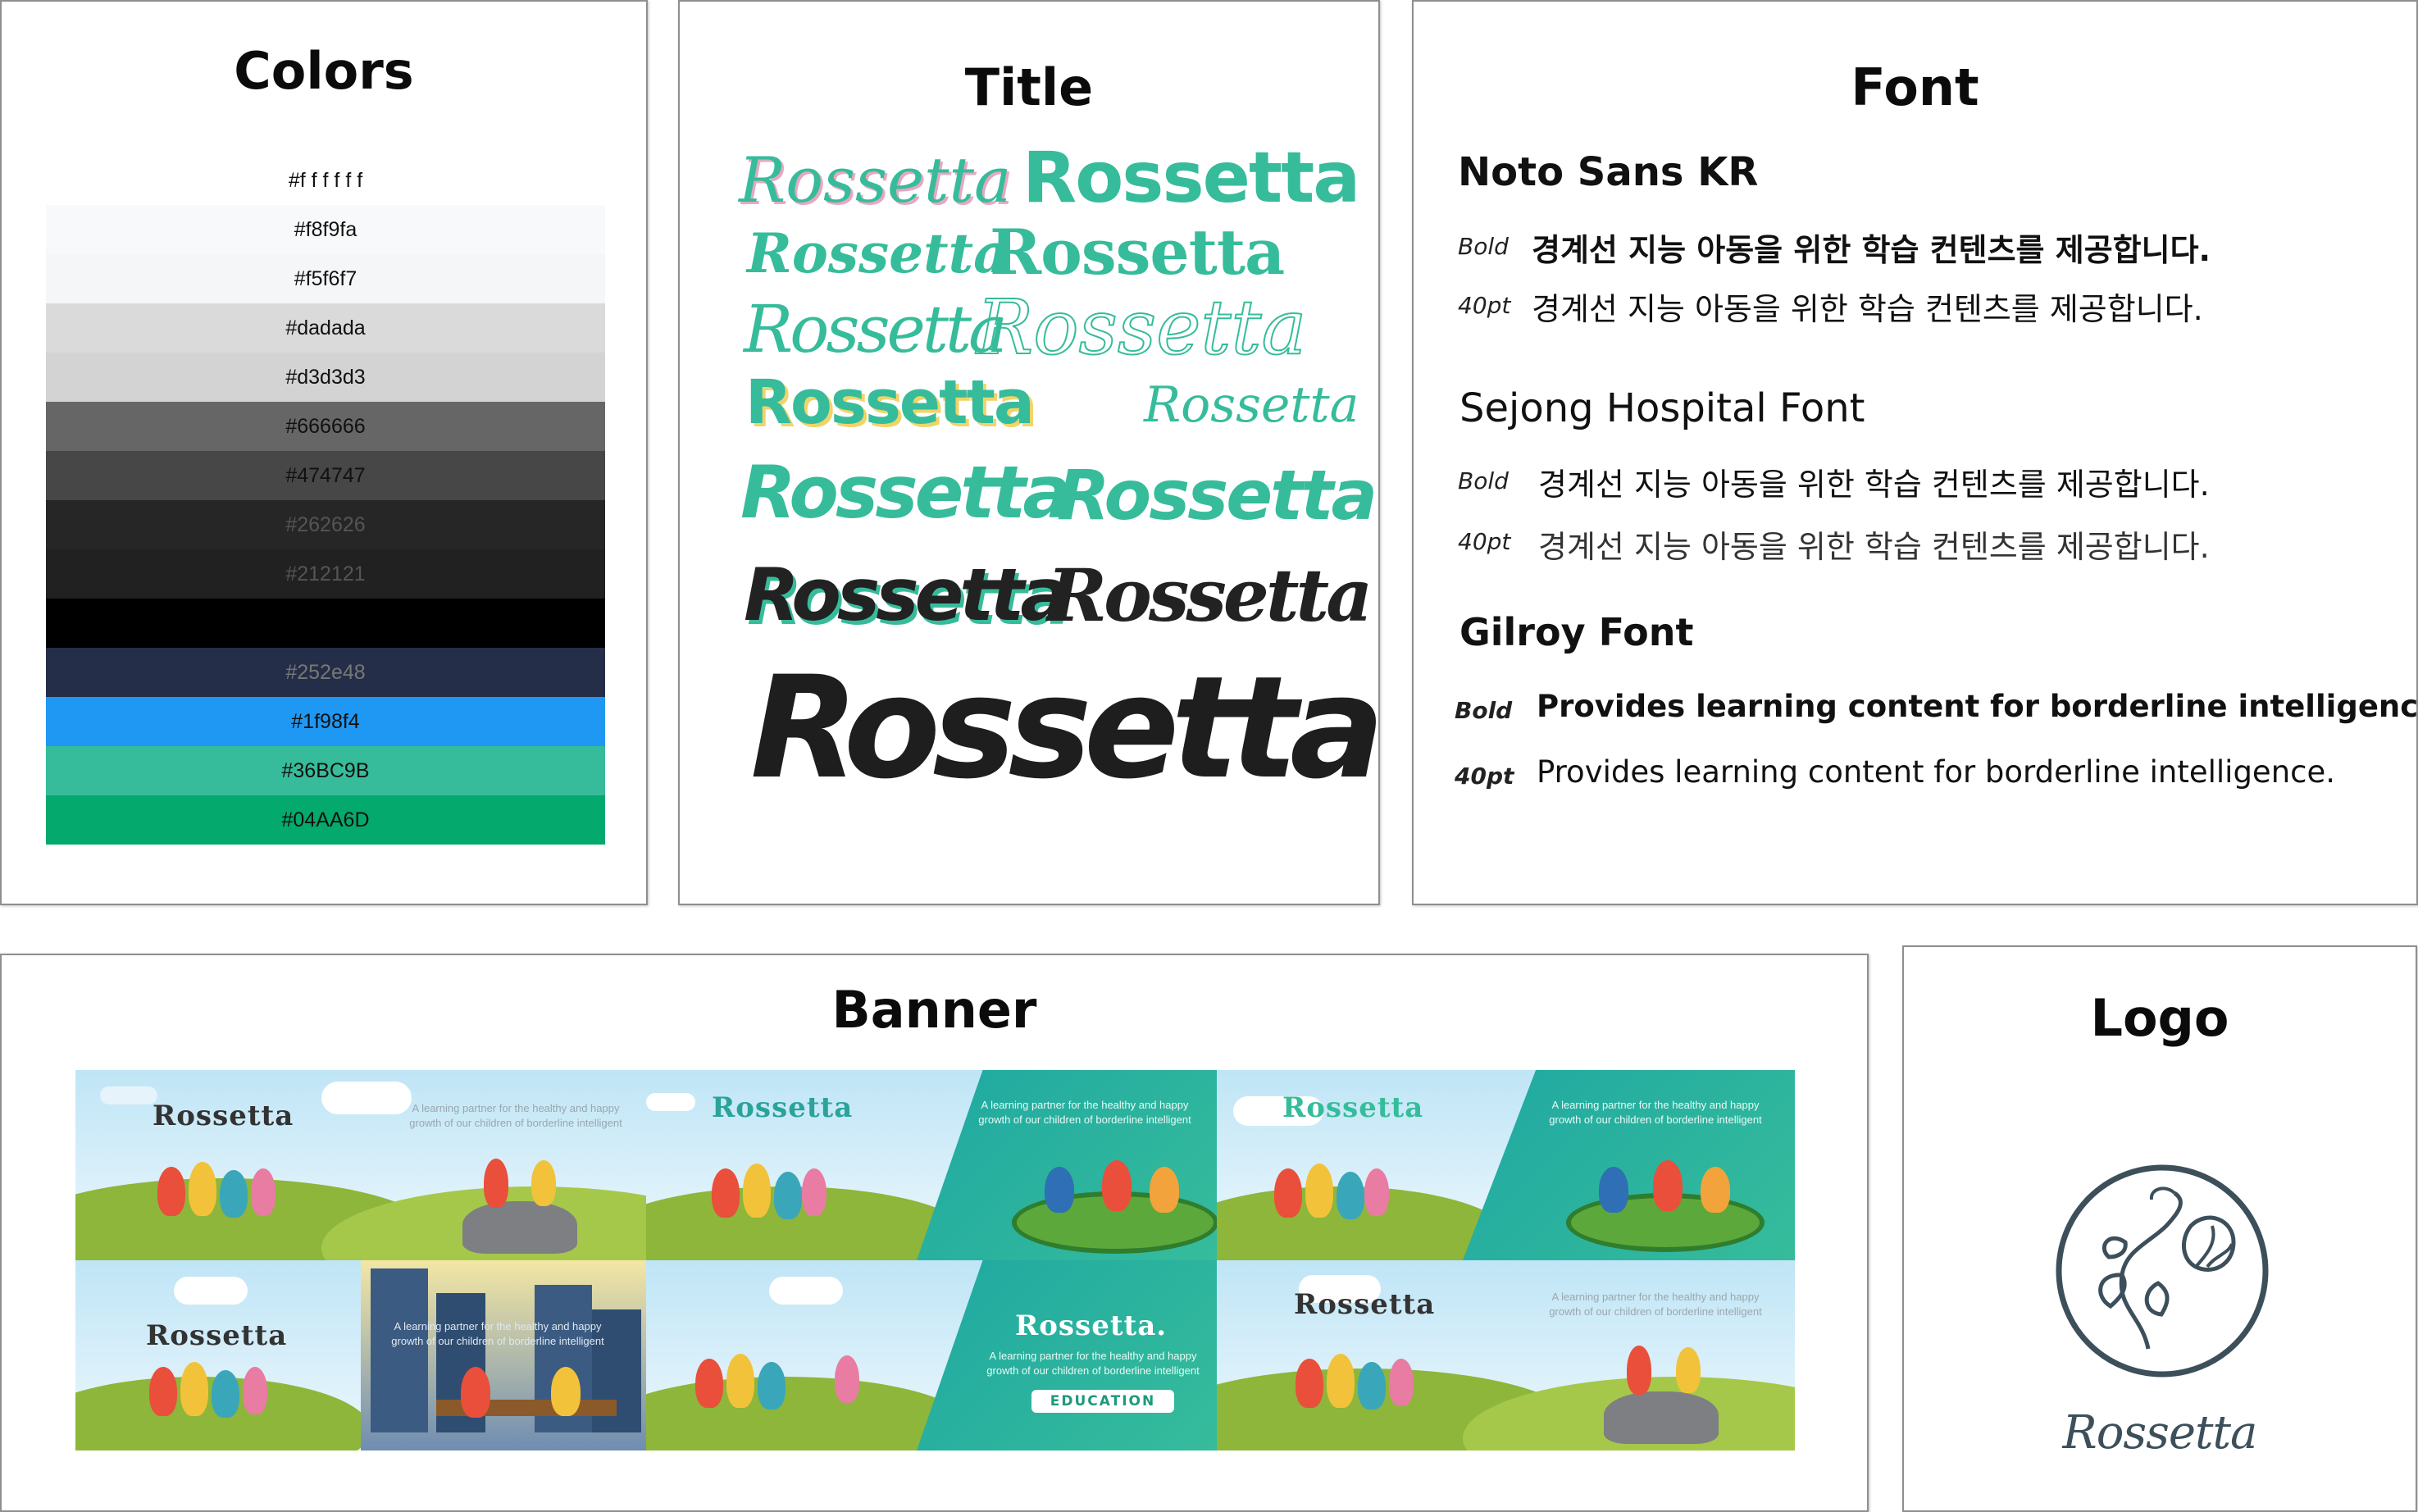 This screenshot has height=1512, width=2418. I want to click on title-sample-9: Rossetta, so click(906, 492).